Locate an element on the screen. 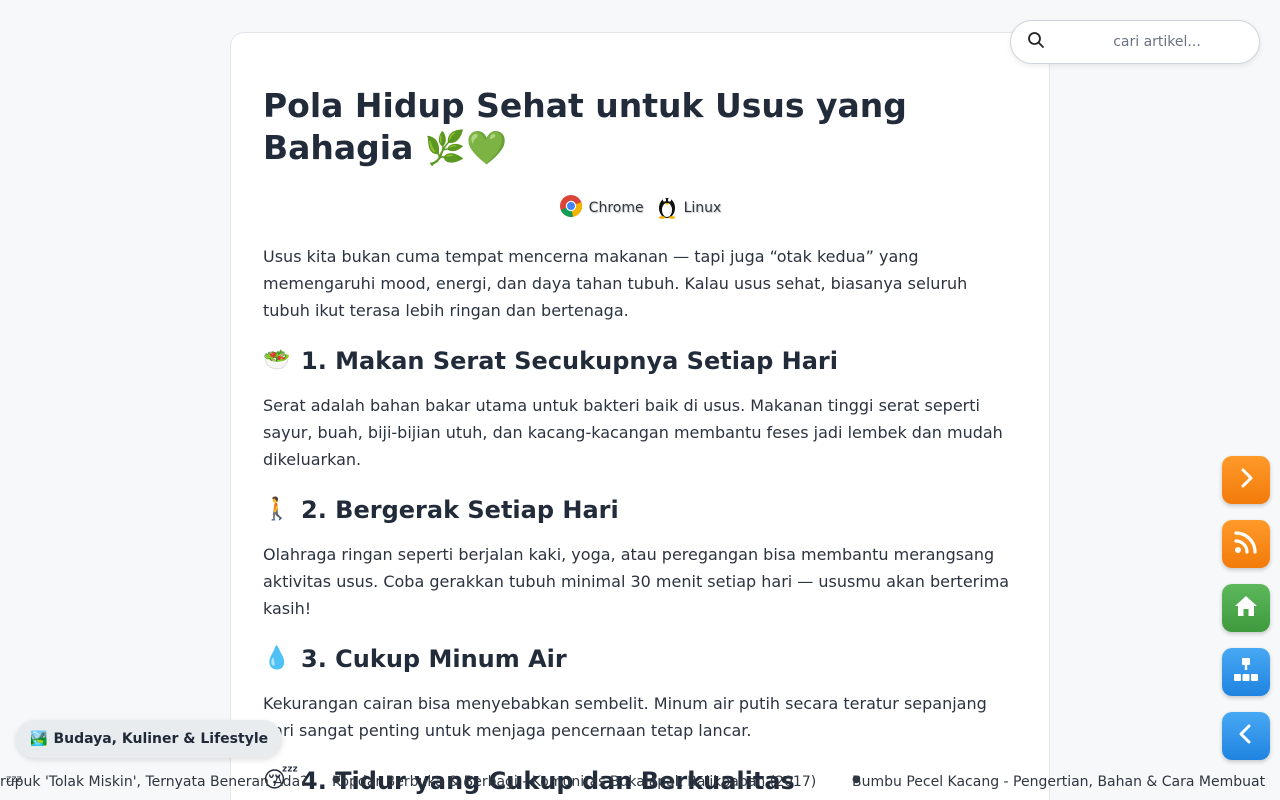 The image size is (1280, 800). badge-label: Chrome is located at coordinates (616, 208).